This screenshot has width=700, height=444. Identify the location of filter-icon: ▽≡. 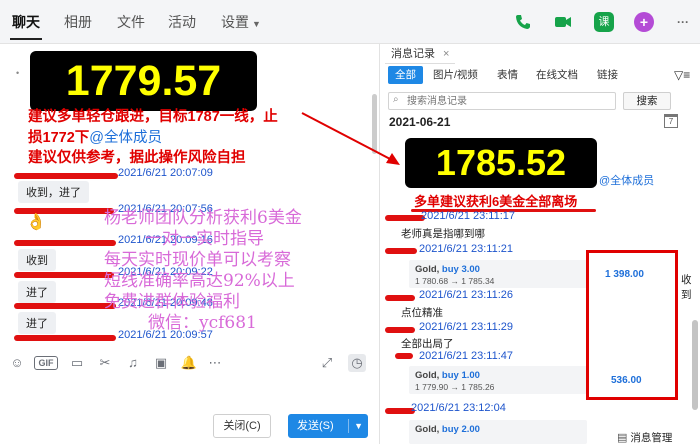
(682, 75).